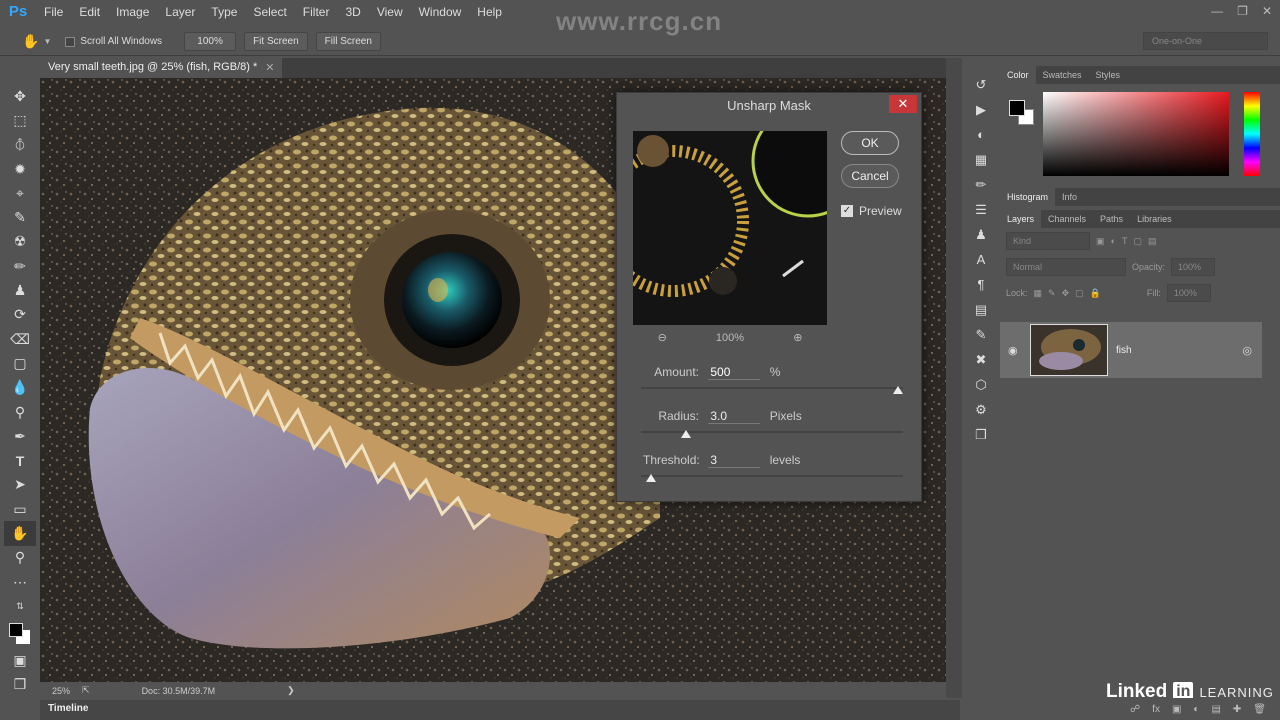  I want to click on cancel-button: Cancel, so click(870, 176).